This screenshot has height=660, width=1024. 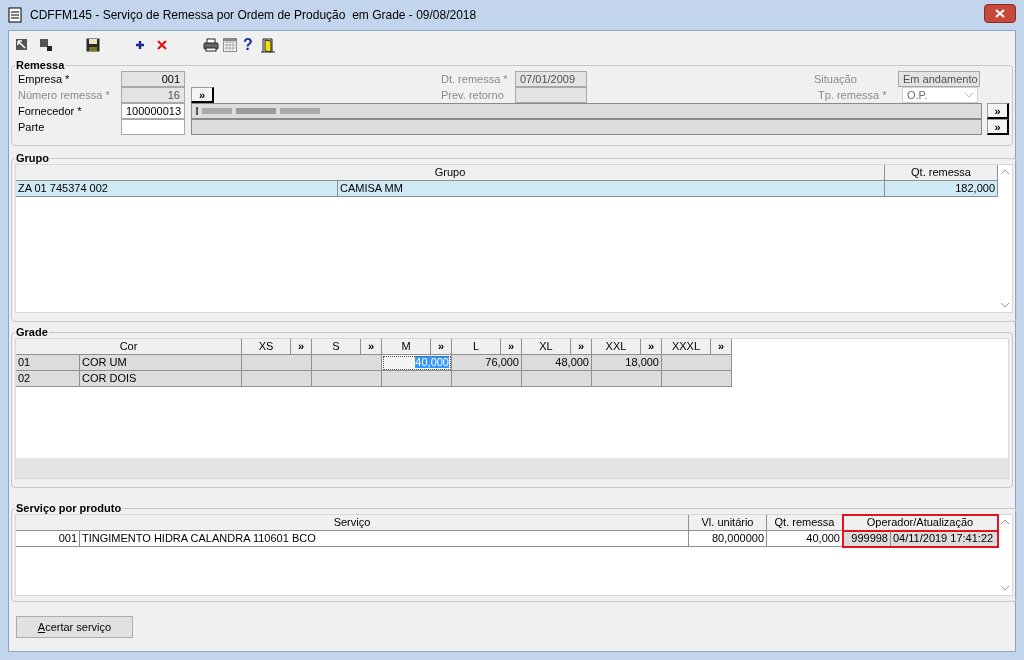 What do you see at coordinates (475, 79) in the screenshot?
I see `field-label: Dt. remessa *` at bounding box center [475, 79].